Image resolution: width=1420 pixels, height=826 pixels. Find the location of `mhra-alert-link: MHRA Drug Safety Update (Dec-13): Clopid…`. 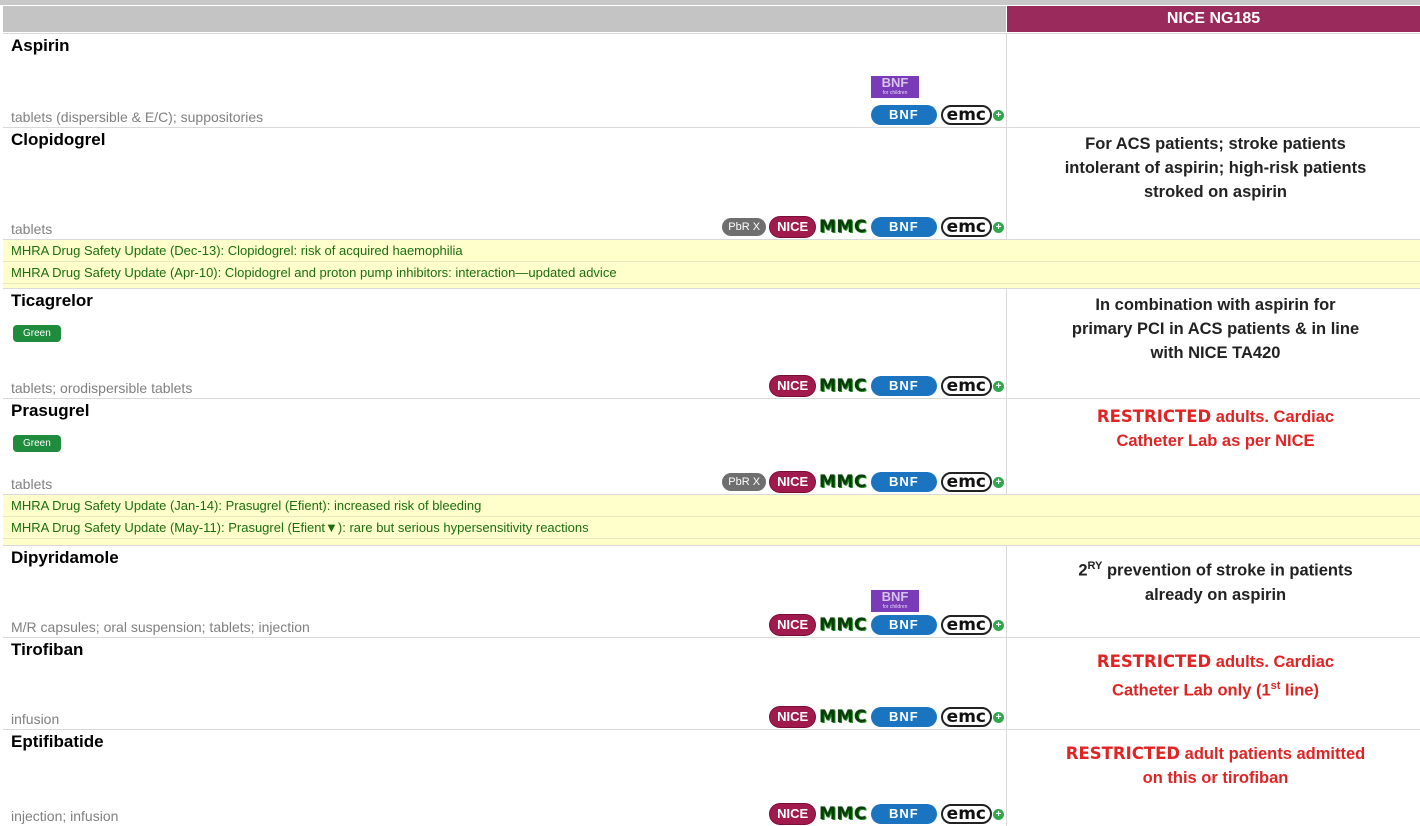

mhra-alert-link: MHRA Drug Safety Update (Dec-13): Clopid… is located at coordinates (711, 251).